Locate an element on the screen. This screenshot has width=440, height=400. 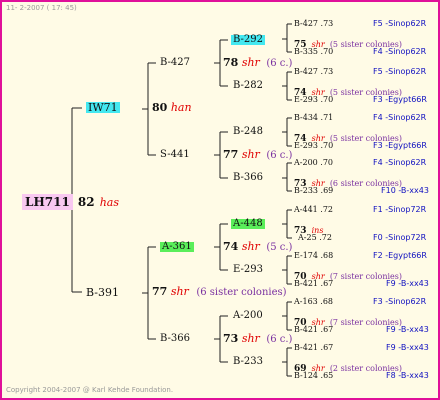
gen4-top-name: A-163 .68 is located at coordinates (314, 301).